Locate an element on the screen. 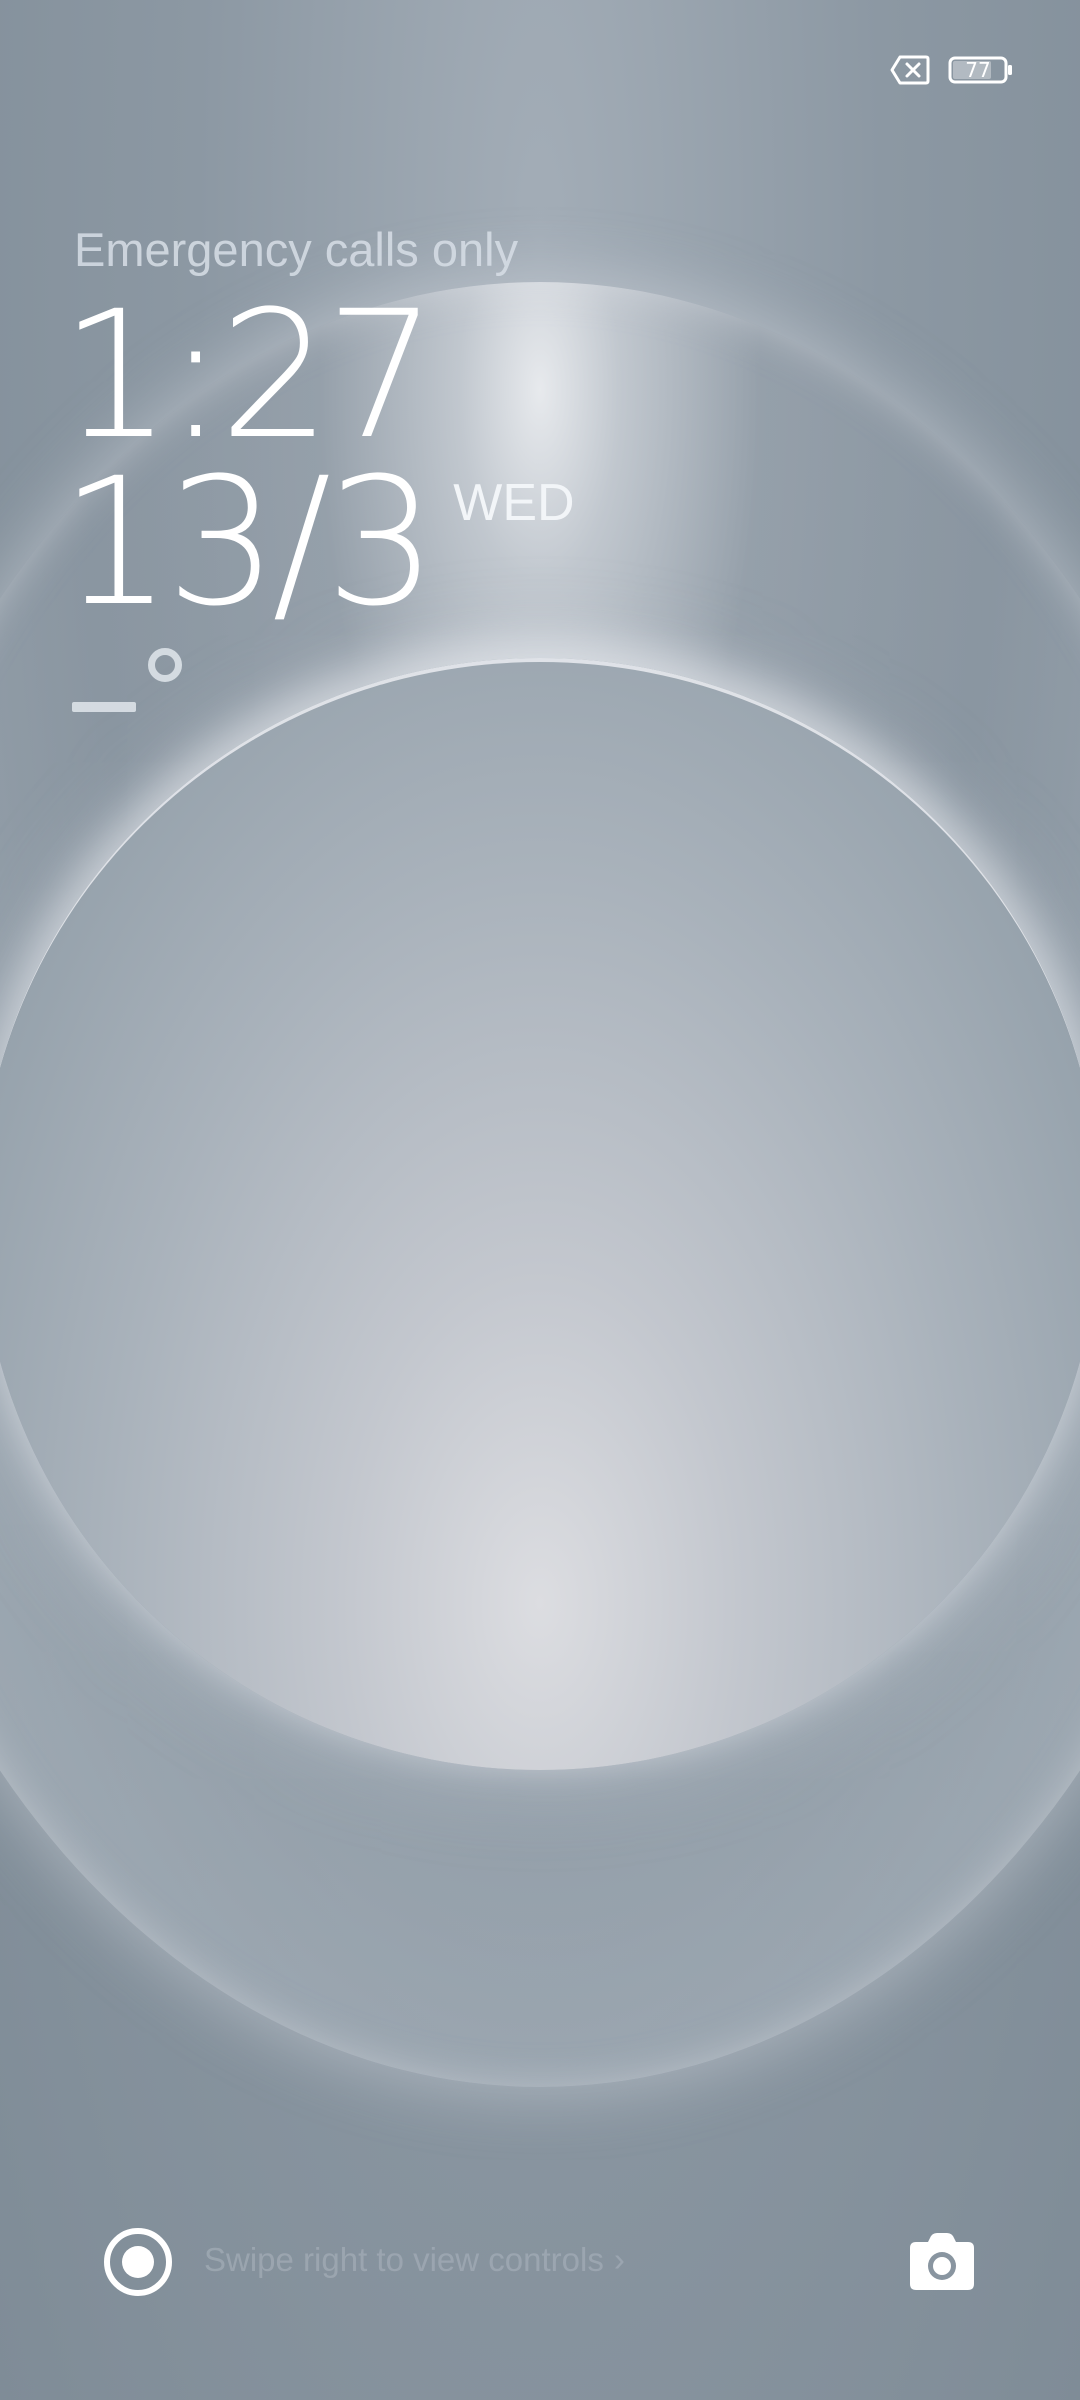  chevron-right-icon: › is located at coordinates (619, 2259).